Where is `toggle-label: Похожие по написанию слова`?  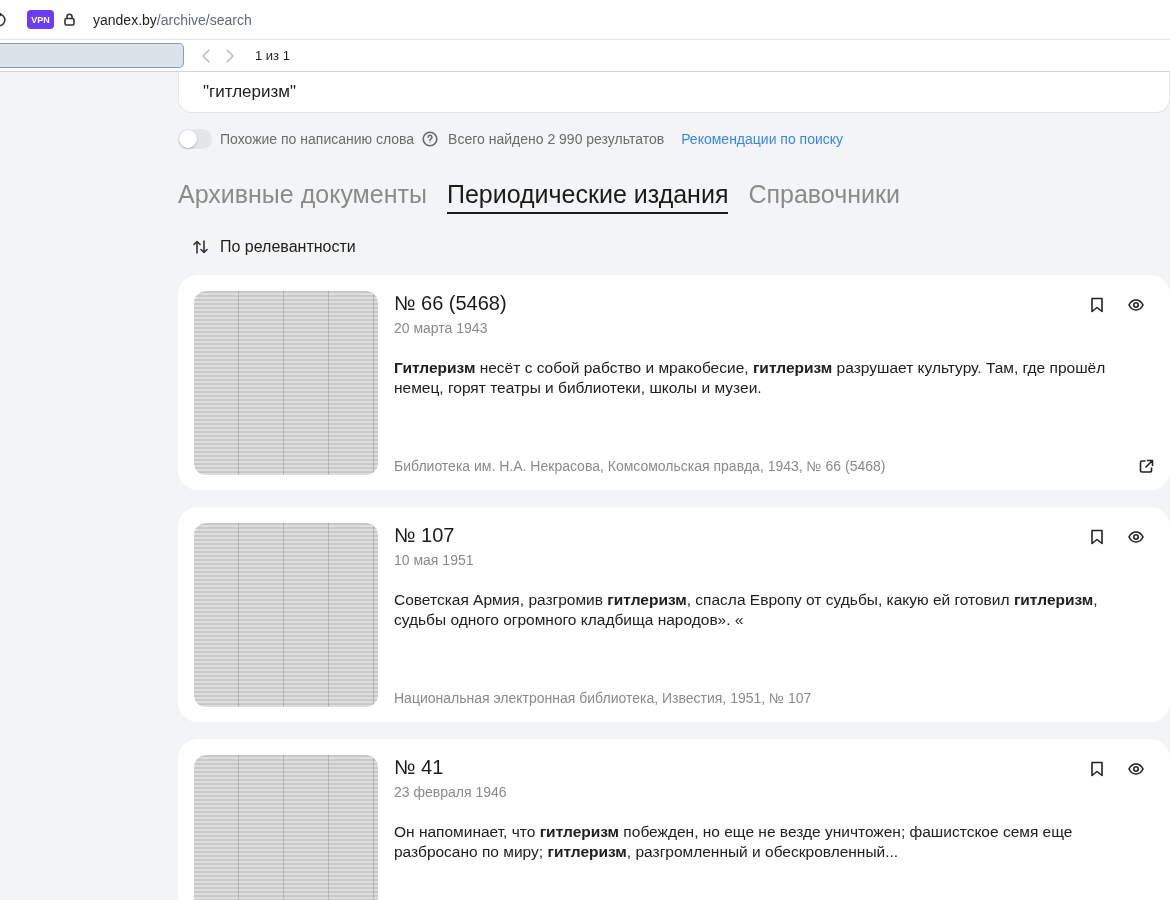
toggle-label: Похожие по написанию слова is located at coordinates (317, 139).